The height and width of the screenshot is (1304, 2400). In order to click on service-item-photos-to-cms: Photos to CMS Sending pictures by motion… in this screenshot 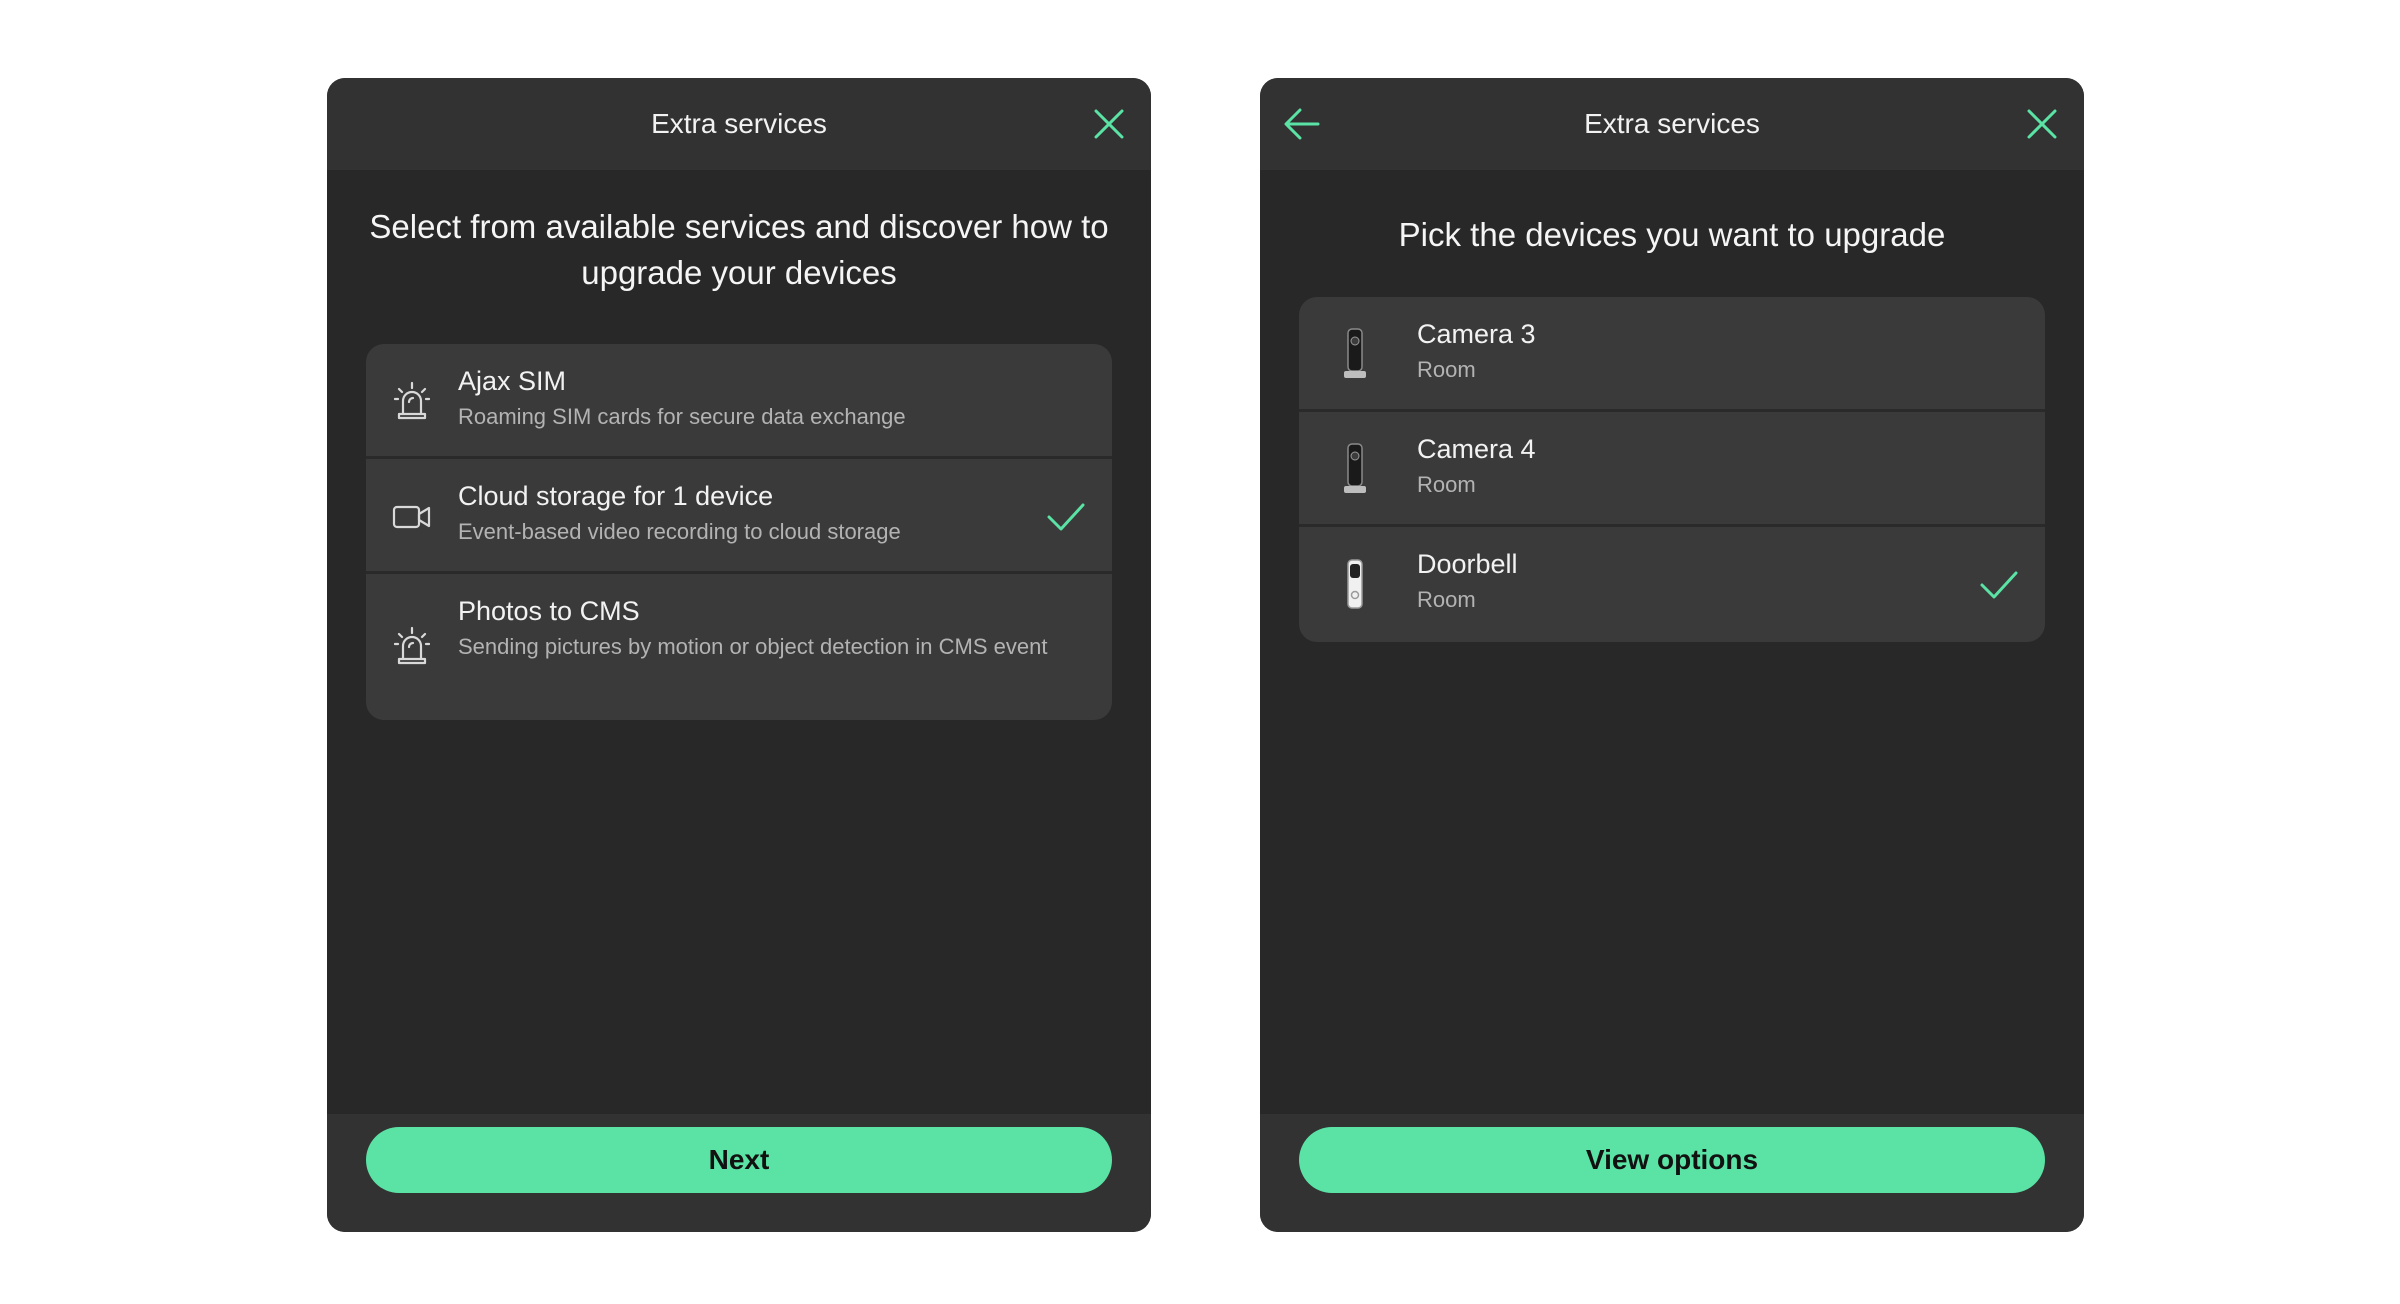, I will do `click(739, 647)`.